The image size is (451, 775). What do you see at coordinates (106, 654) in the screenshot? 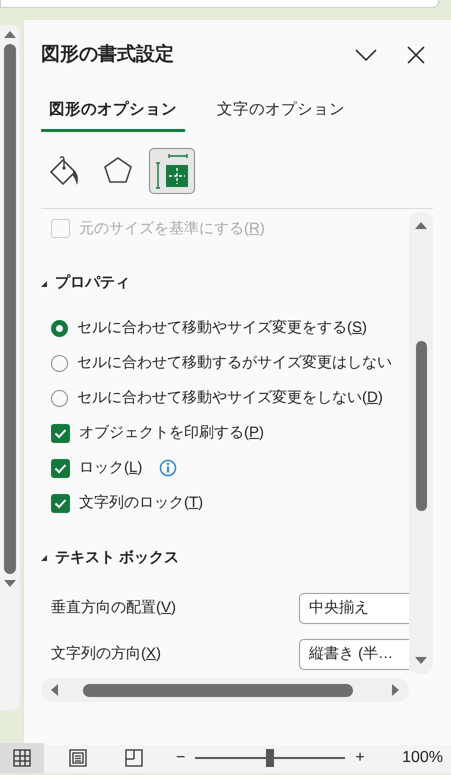
I see `field-label: 文字列の方向(X)` at bounding box center [106, 654].